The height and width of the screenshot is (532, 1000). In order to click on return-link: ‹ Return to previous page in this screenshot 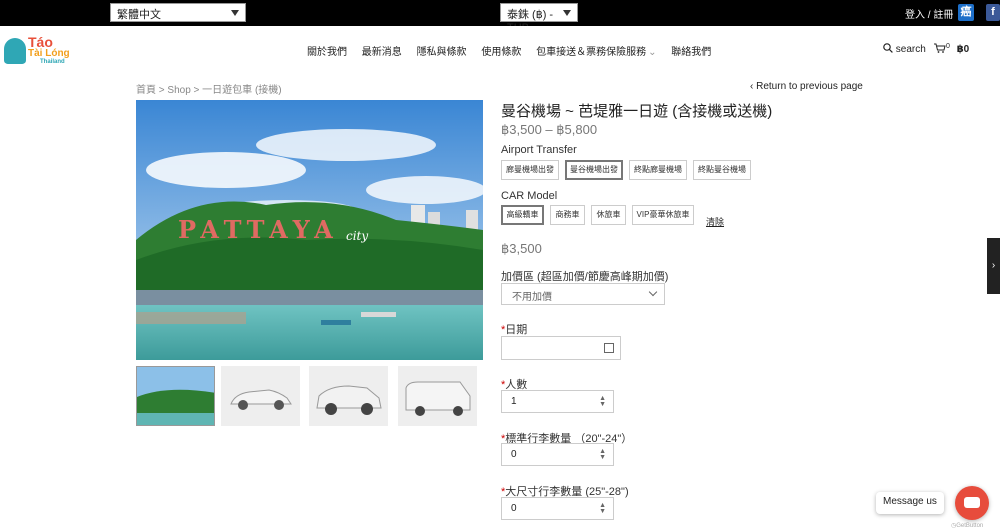, I will do `click(806, 86)`.